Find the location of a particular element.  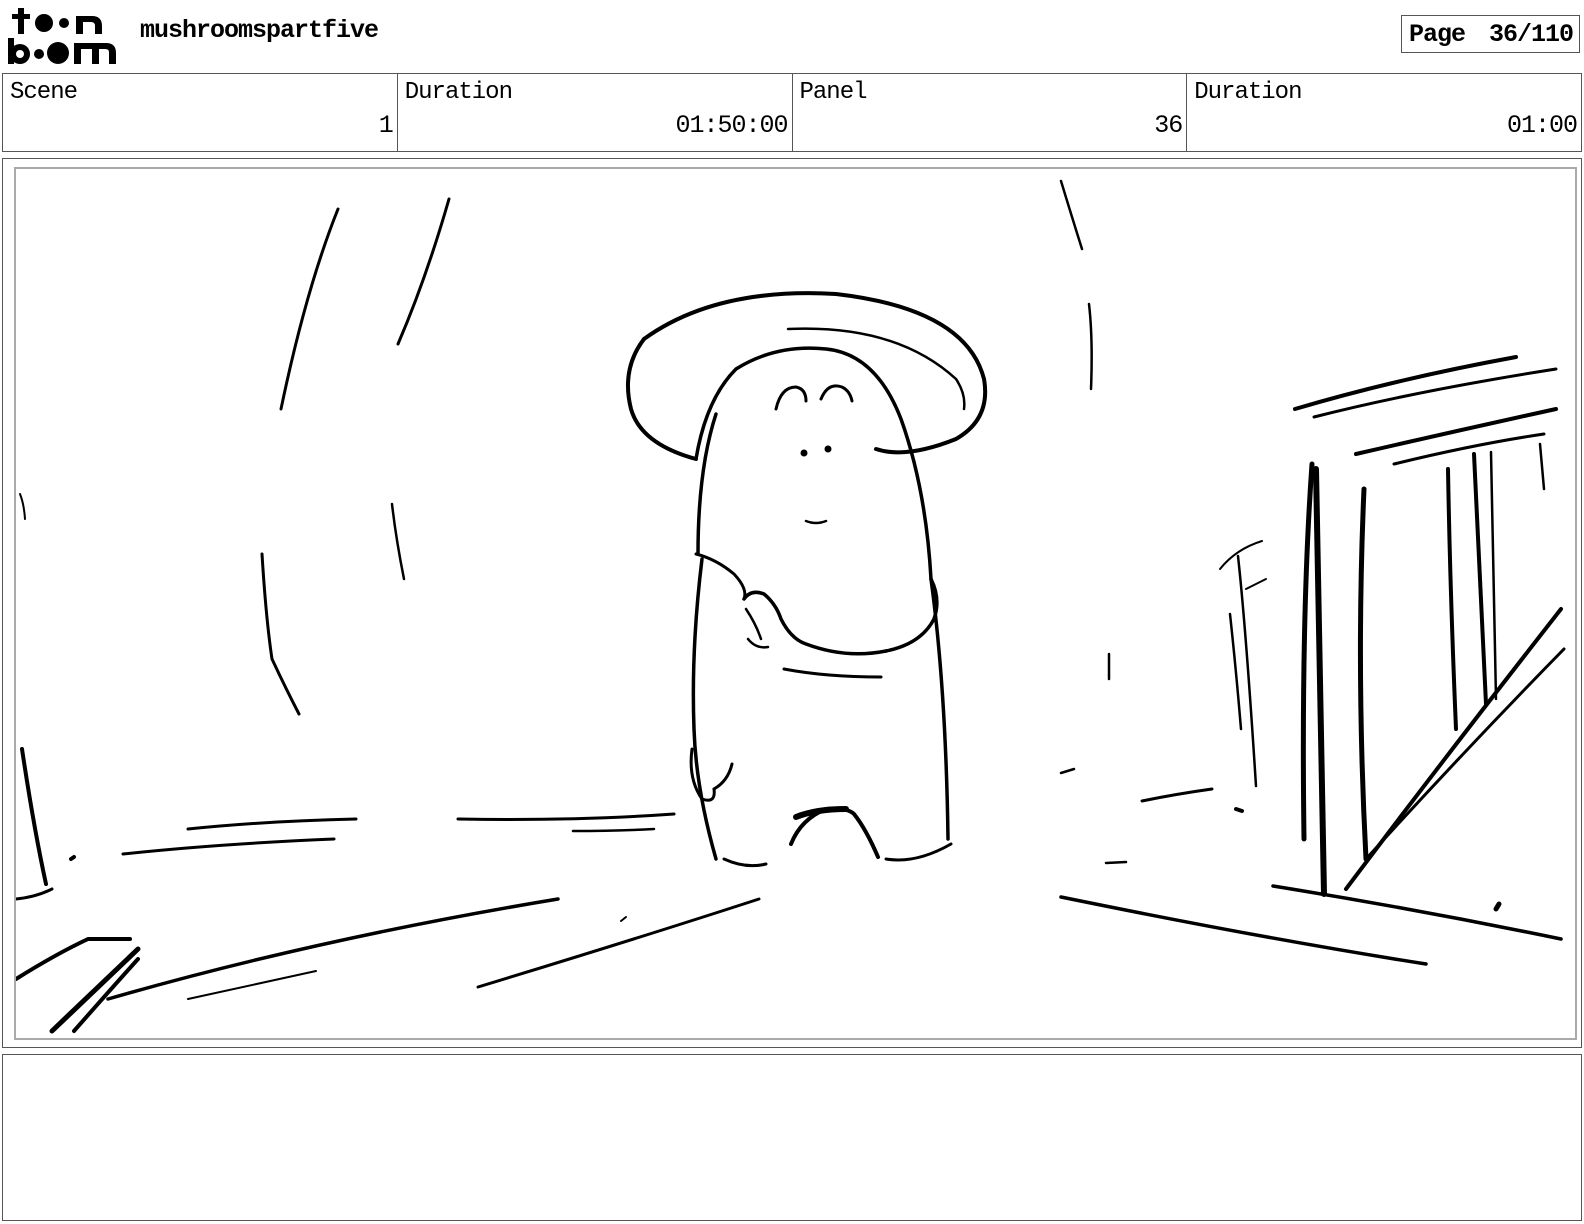

scene-label: Scene is located at coordinates (44, 92).